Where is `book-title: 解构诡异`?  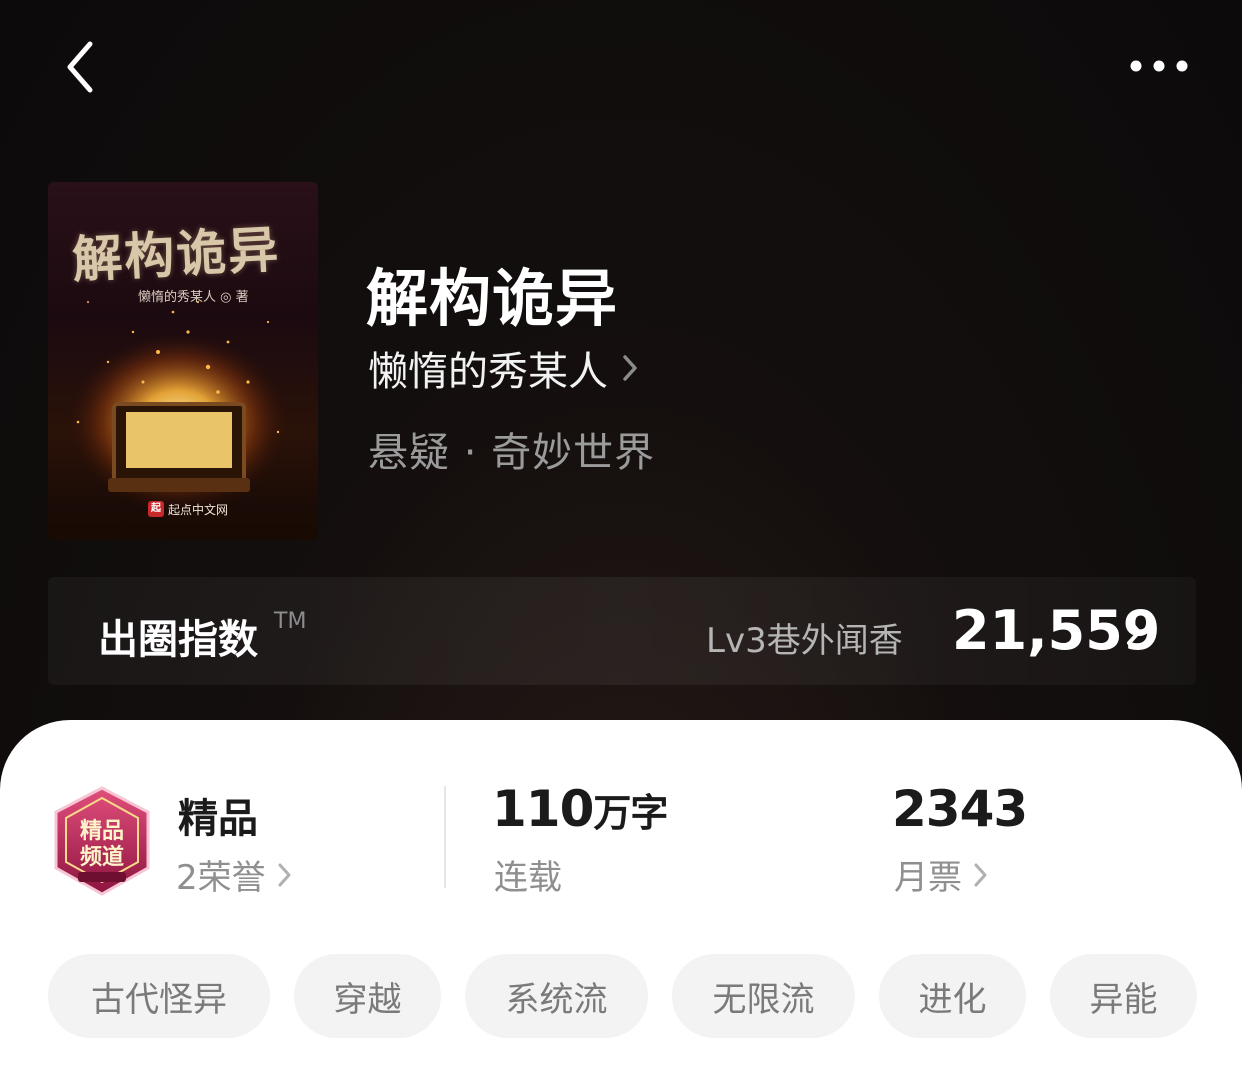 book-title: 解构诡异 is located at coordinates (492, 298).